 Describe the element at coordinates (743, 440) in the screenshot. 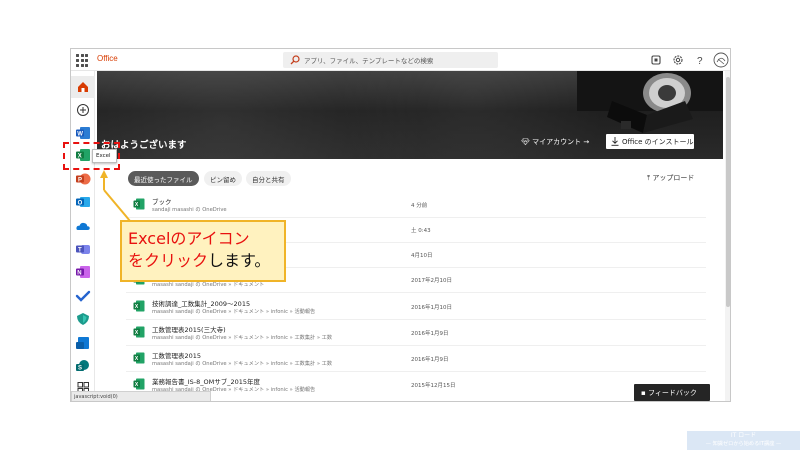

I see `site-watermark: IT ロード — 知識ゼロから始めるIT講座 —` at that location.